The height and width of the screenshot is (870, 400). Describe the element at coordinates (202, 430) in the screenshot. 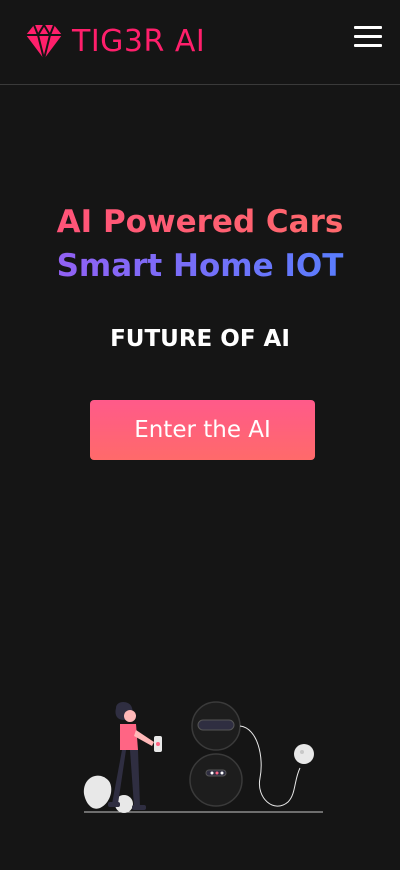

I see `enter-ai-button: Enter the AI` at that location.